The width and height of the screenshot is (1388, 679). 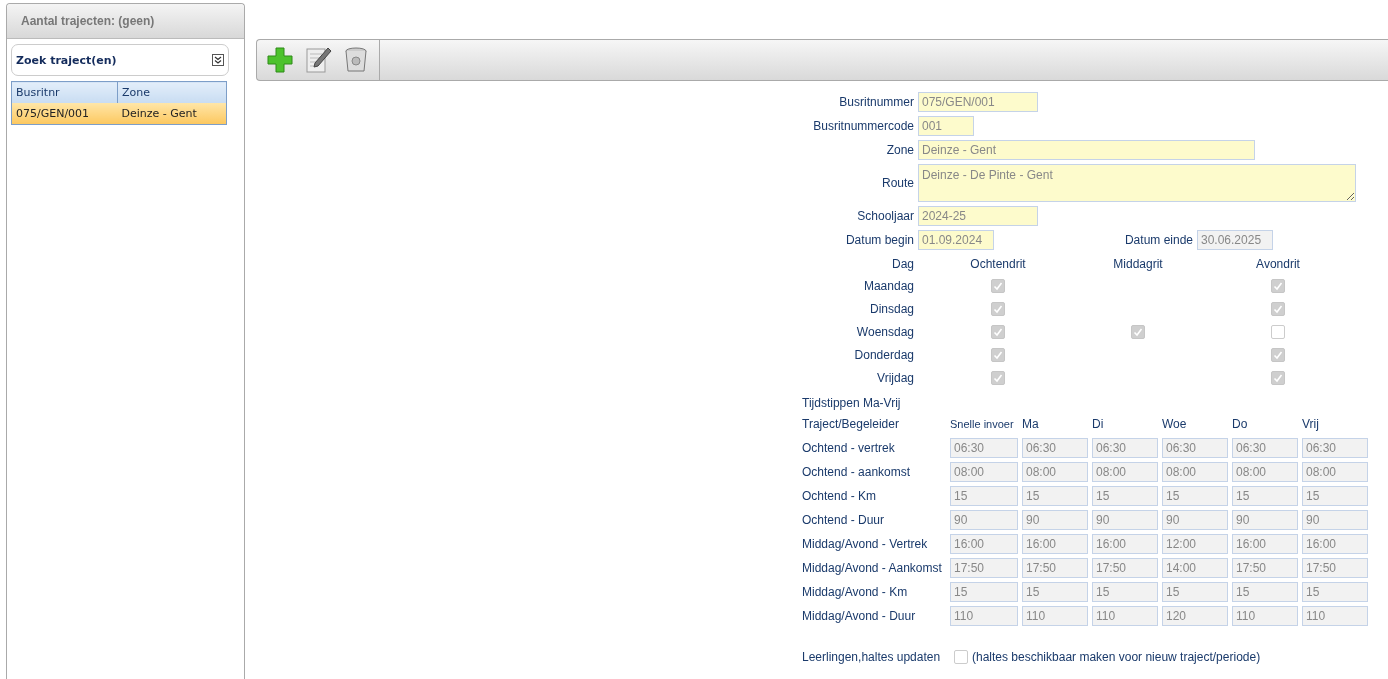 I want to click on field-label: Busritnummercode, so click(x=863, y=126).